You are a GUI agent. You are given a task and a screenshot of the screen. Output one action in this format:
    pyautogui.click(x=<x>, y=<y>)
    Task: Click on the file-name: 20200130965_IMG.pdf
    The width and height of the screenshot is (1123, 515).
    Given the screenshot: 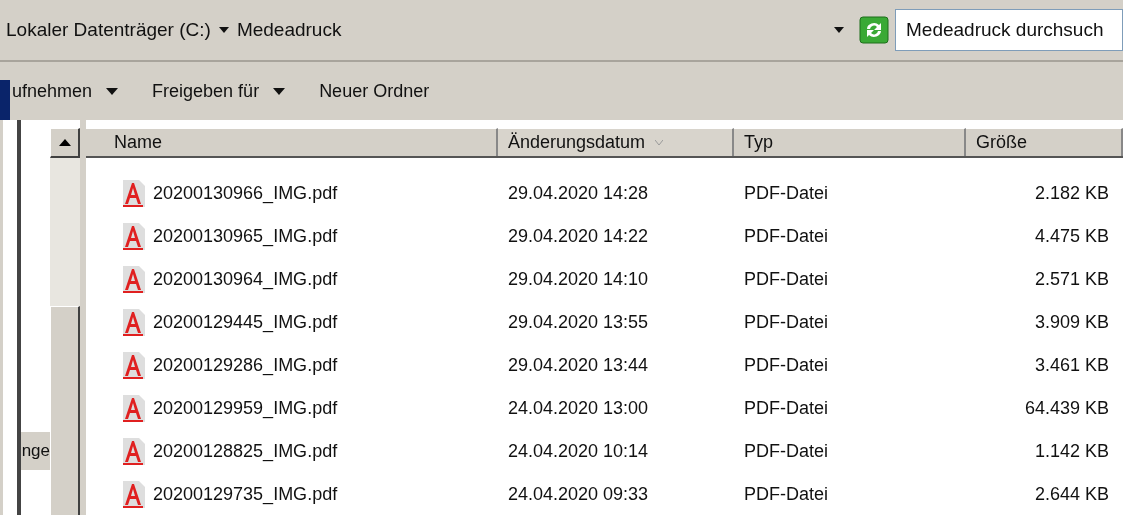 What is the action you would take?
    pyautogui.click(x=245, y=236)
    